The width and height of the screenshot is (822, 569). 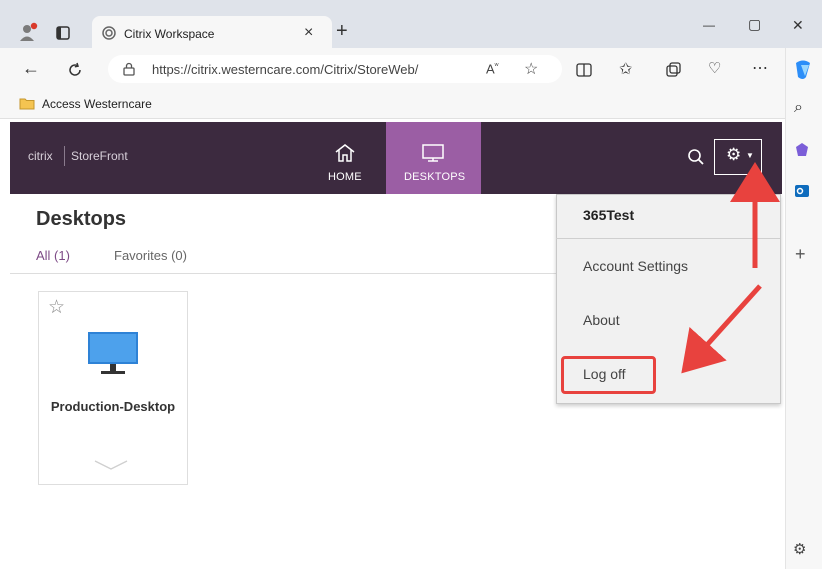 What do you see at coordinates (109, 33) in the screenshot?
I see `citrix-favicon-icon` at bounding box center [109, 33].